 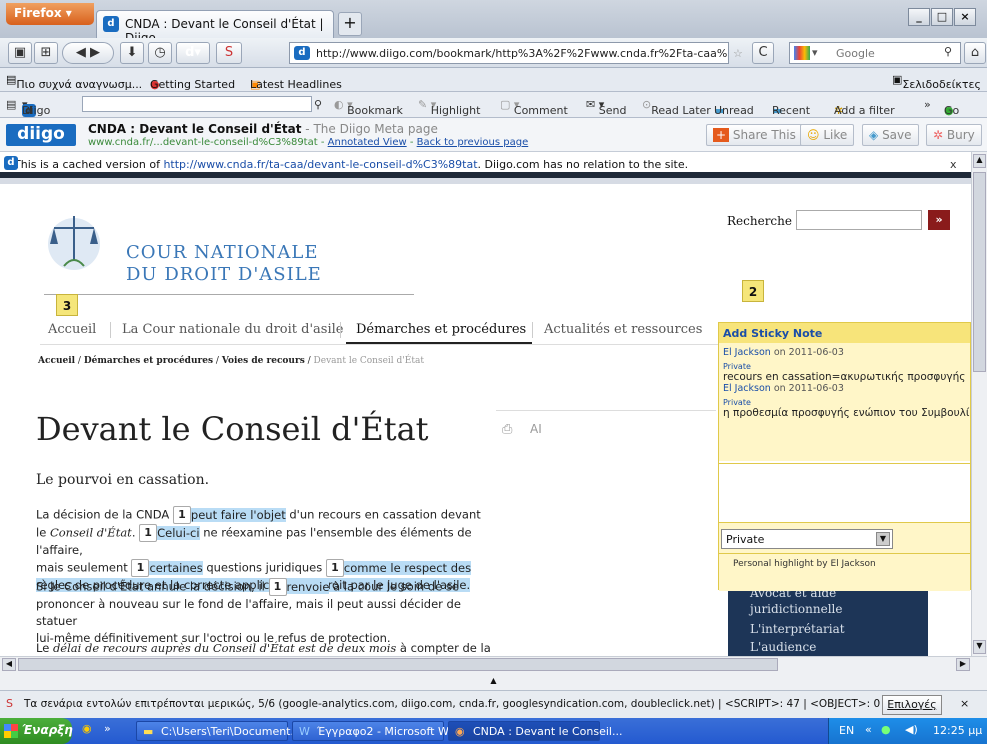 What do you see at coordinates (20, 53) in the screenshot?
I see `diigo-bookmark-icon: ▣` at bounding box center [20, 53].